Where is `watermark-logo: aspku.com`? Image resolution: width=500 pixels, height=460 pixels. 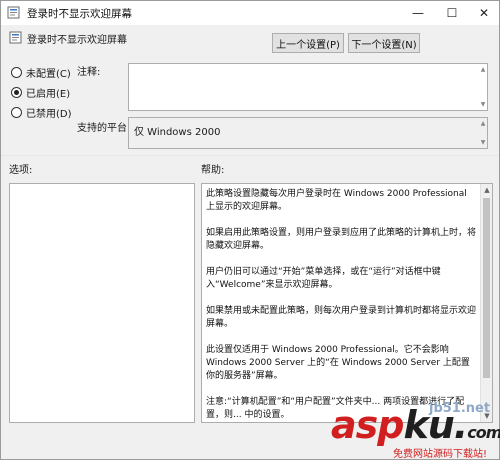 watermark-logo: aspku.com is located at coordinates (415, 425).